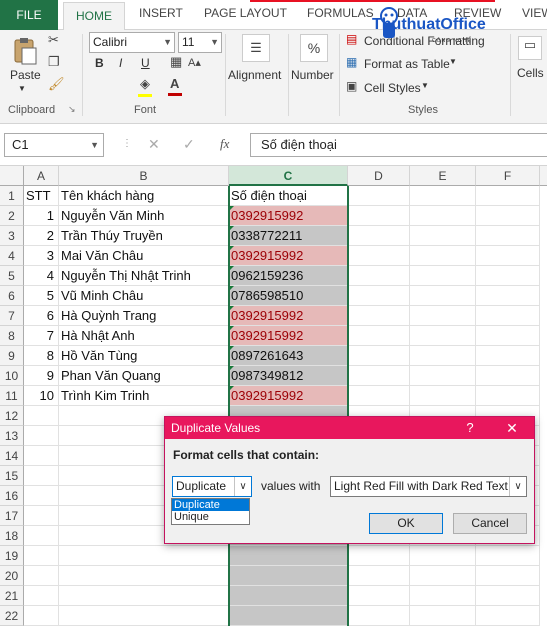  I want to click on cell-customer-name: Nguyễn Thị Nhật Trinh, so click(144, 276).